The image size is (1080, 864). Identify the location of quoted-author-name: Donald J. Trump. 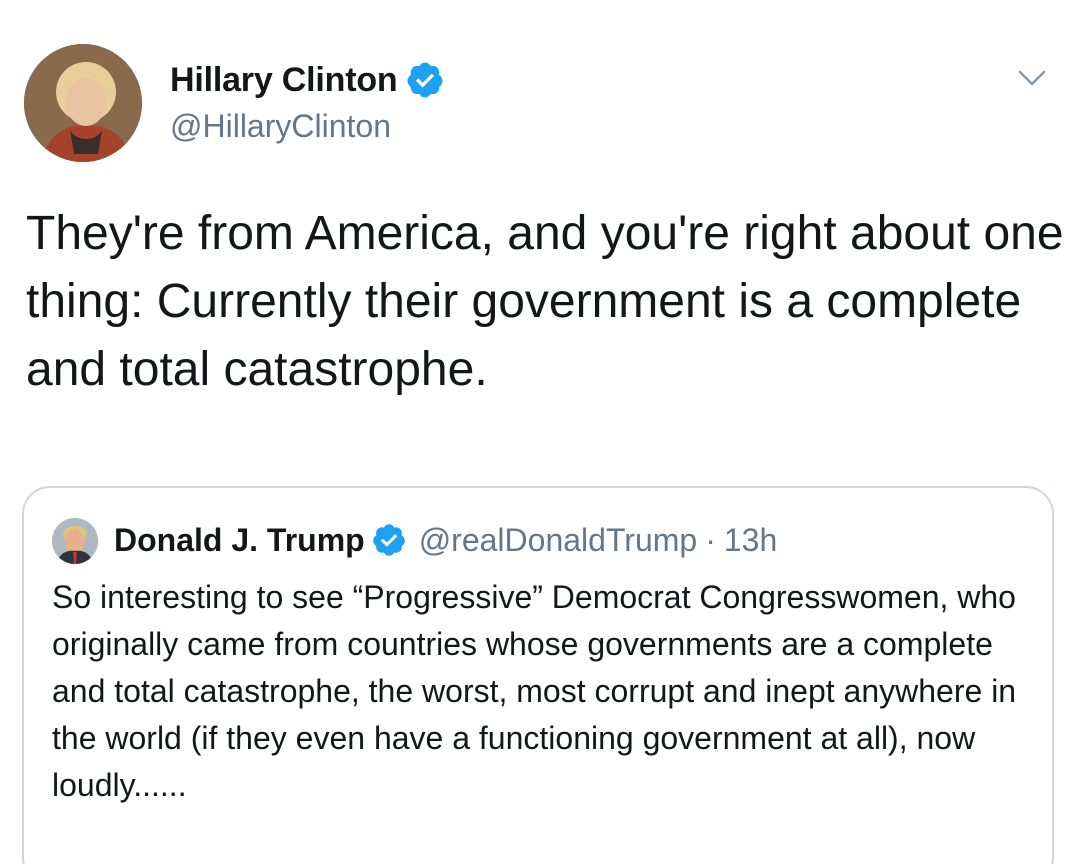
(239, 540).